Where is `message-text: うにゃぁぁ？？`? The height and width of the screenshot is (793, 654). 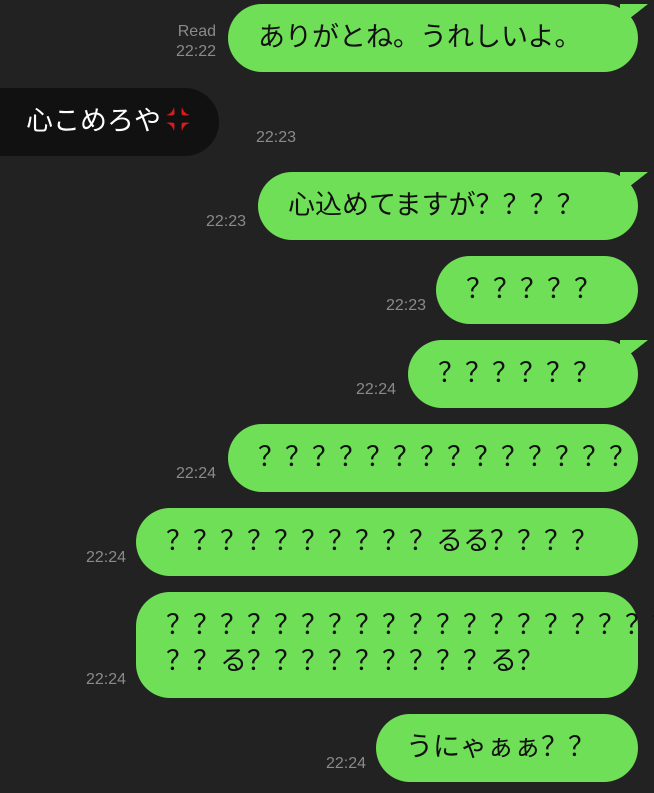
message-text: うにゃぁぁ？？ is located at coordinates (500, 747).